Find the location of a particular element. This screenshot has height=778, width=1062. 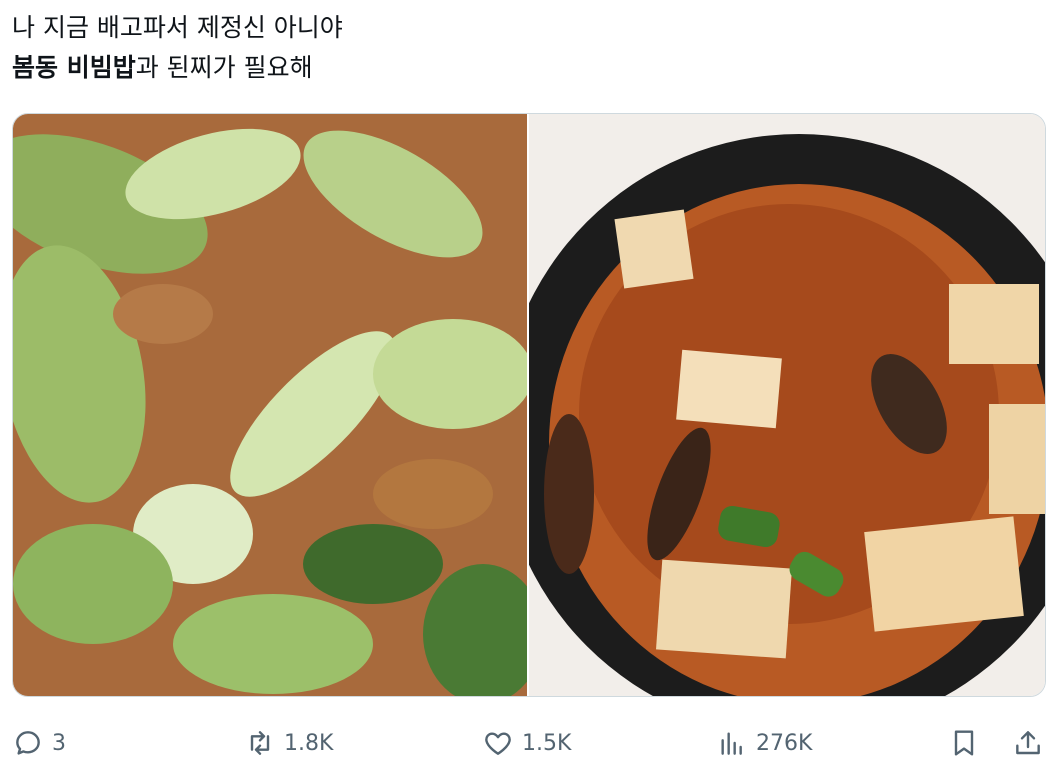

tweet-line-2-bold: 봄동 비빔밥 is located at coordinates (74, 67).